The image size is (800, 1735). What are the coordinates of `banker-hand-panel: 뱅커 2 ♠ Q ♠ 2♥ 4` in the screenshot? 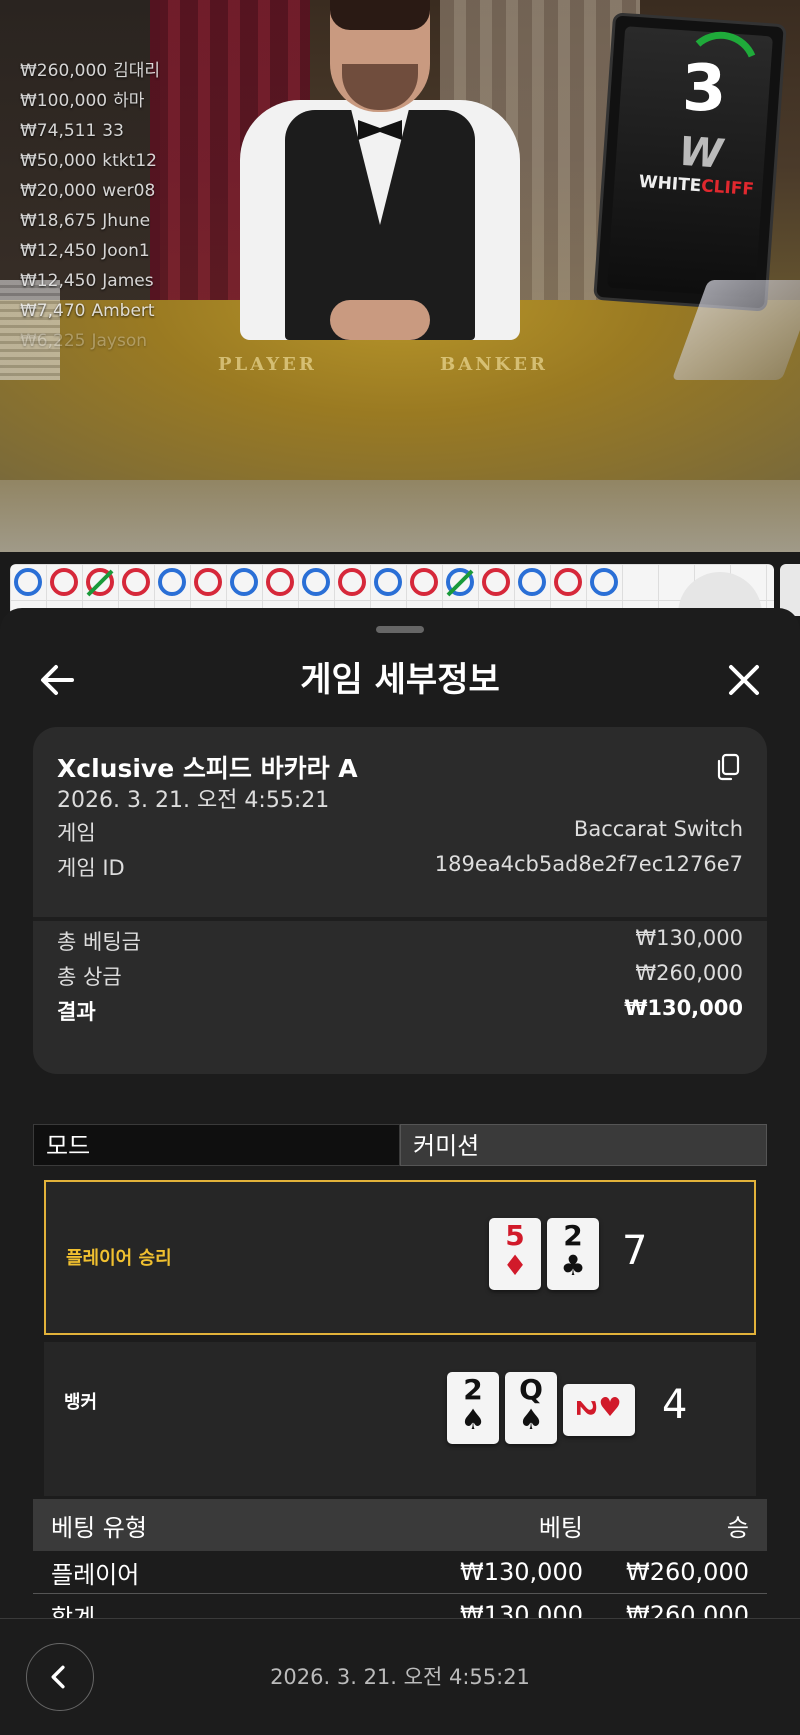 It's located at (400, 1419).